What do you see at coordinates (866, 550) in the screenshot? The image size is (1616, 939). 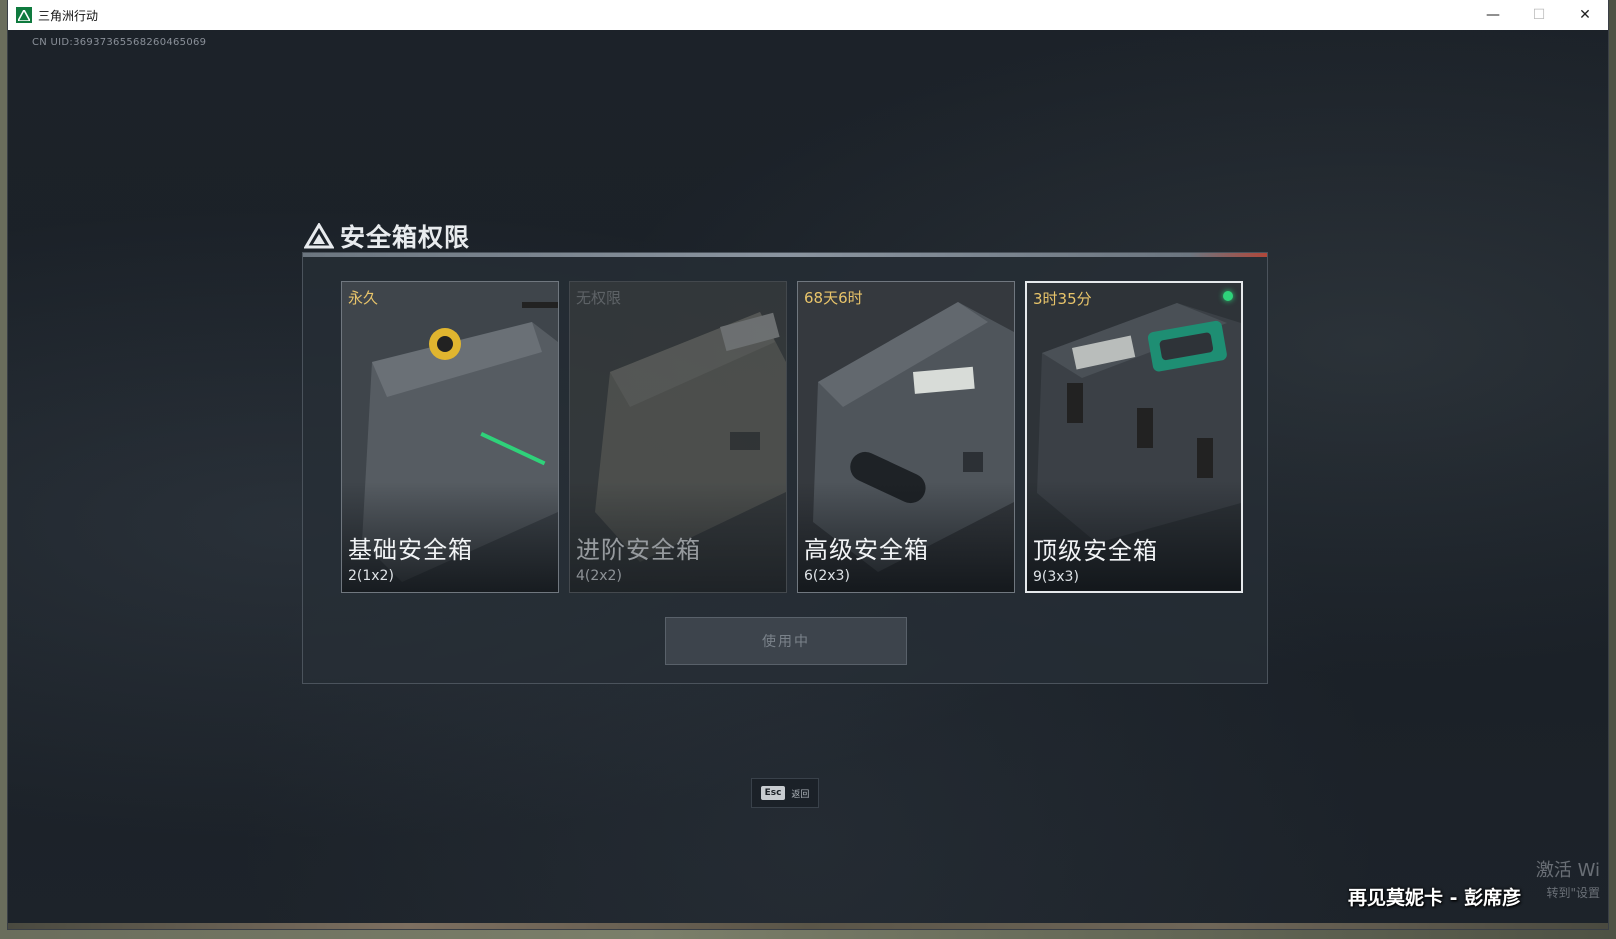 I see `card-name: 高级安全箱` at bounding box center [866, 550].